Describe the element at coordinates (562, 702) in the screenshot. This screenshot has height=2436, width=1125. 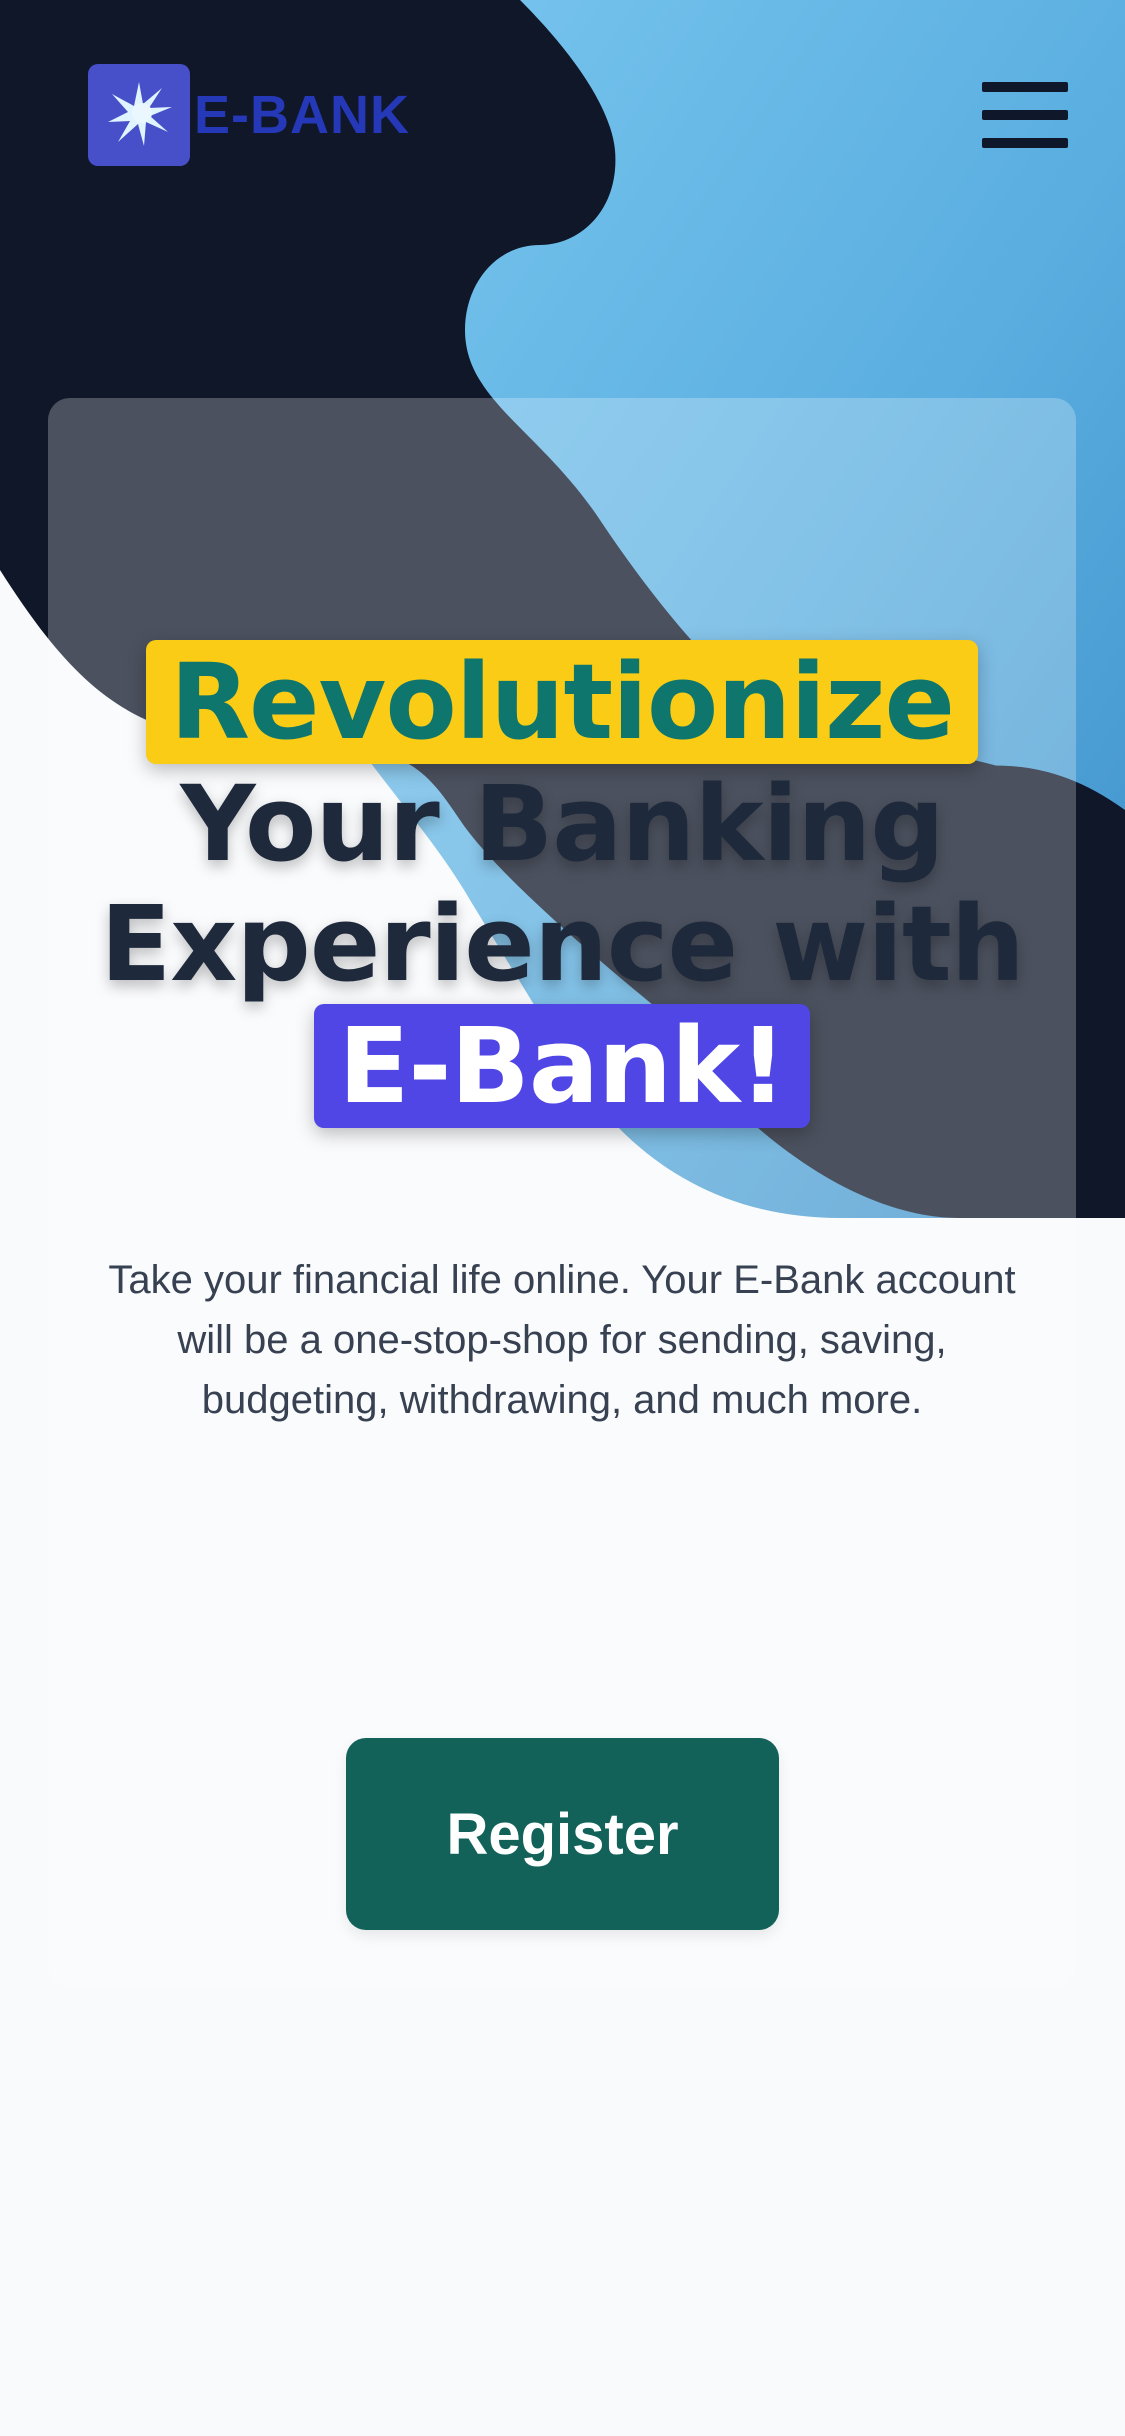
I see `title-highlight-revolutionize: Revolutionize` at that location.